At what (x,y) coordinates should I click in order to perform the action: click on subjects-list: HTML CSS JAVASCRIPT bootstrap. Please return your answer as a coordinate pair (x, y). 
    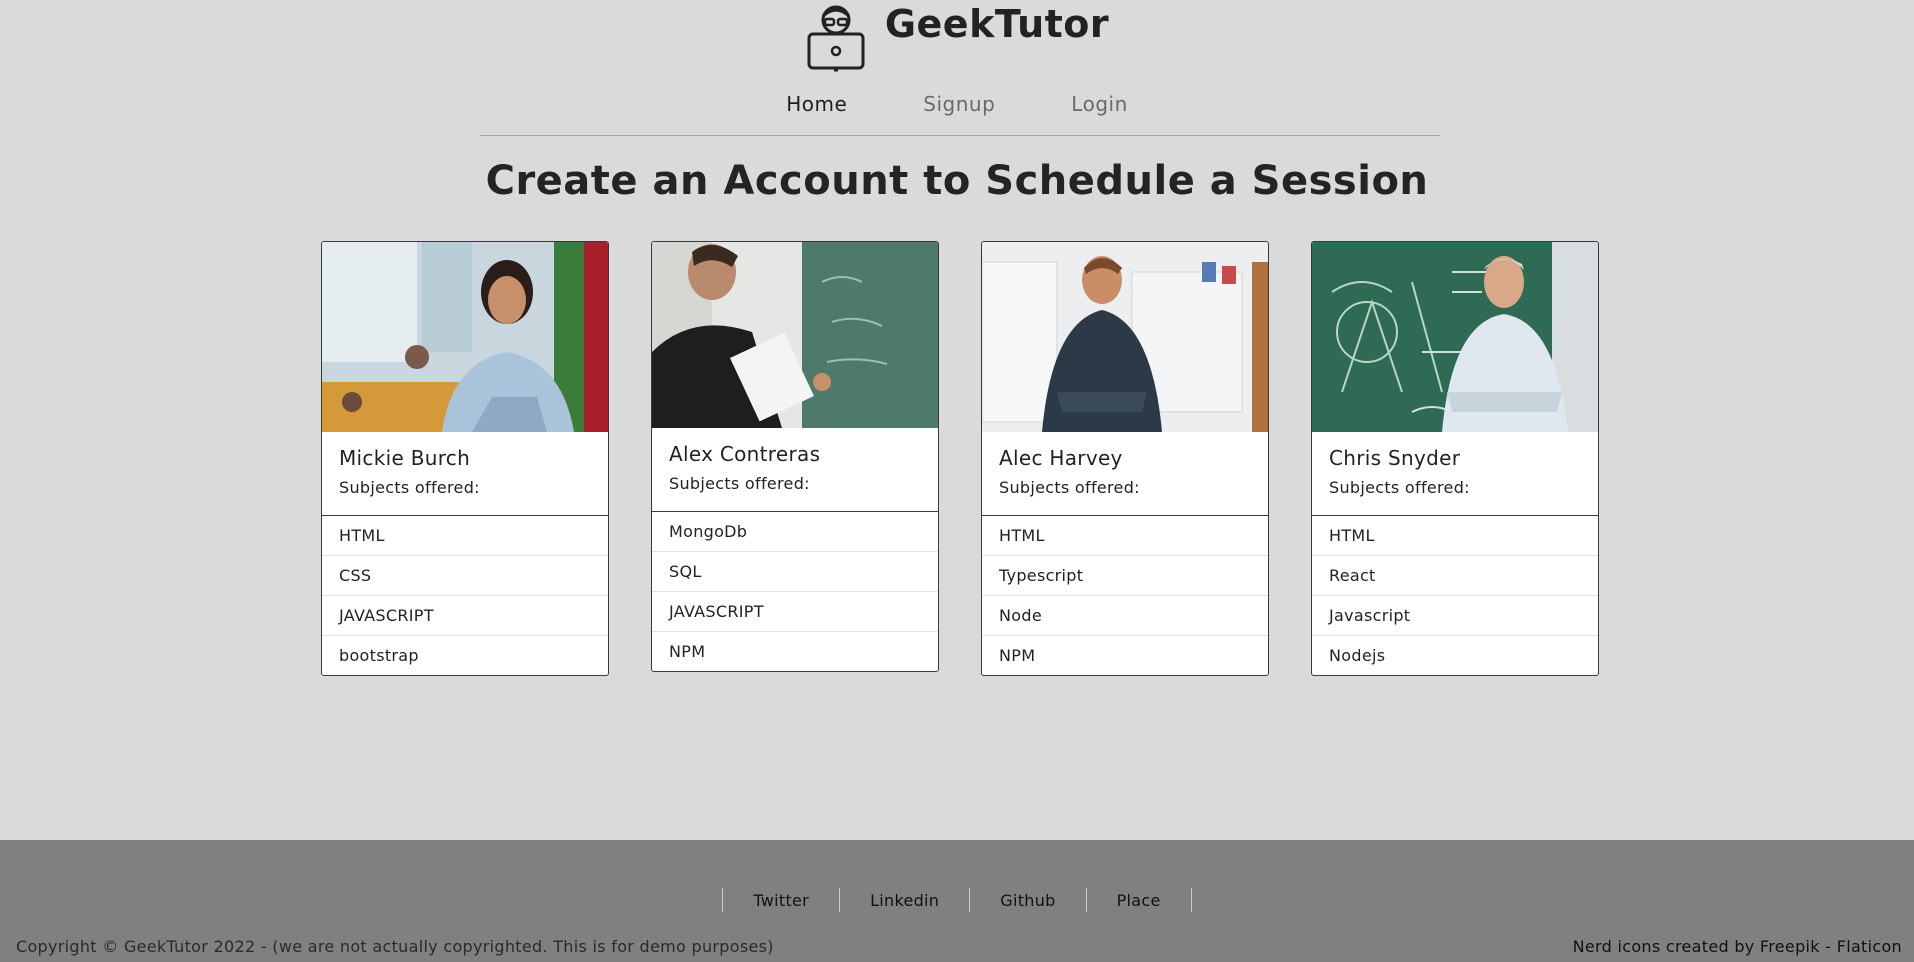
    Looking at the image, I should click on (465, 595).